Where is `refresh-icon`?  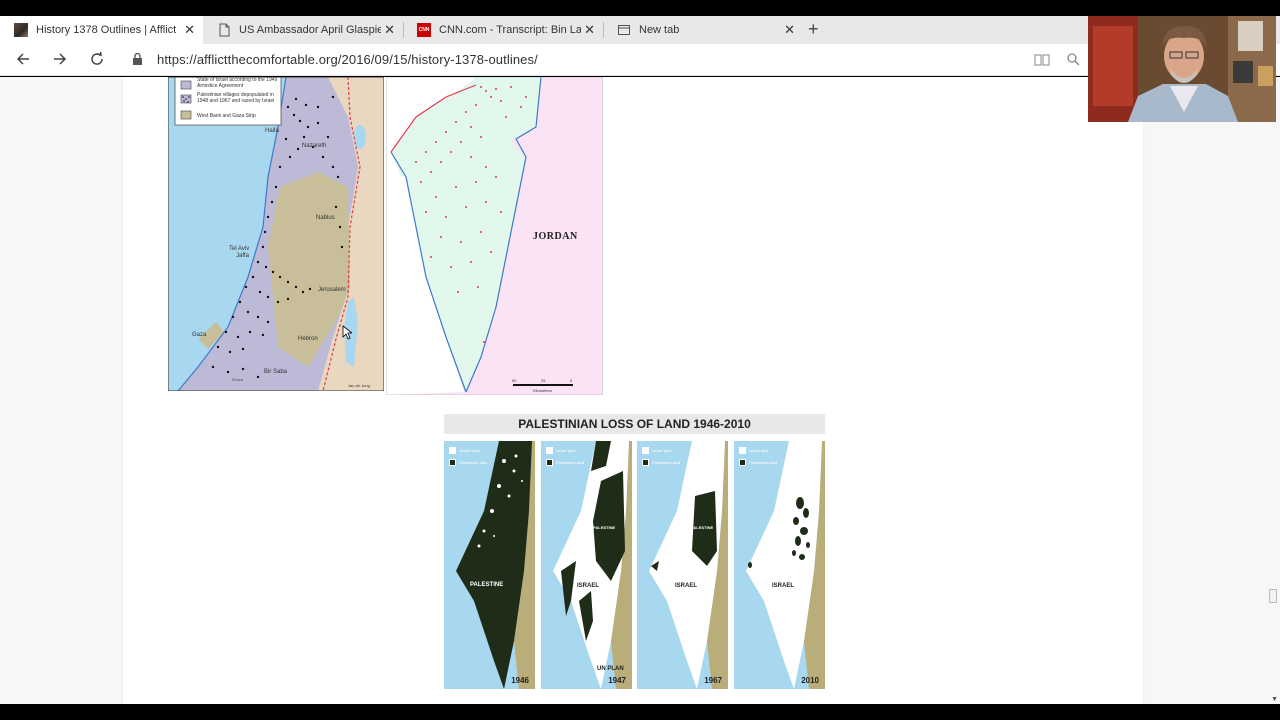 refresh-icon is located at coordinates (97, 58).